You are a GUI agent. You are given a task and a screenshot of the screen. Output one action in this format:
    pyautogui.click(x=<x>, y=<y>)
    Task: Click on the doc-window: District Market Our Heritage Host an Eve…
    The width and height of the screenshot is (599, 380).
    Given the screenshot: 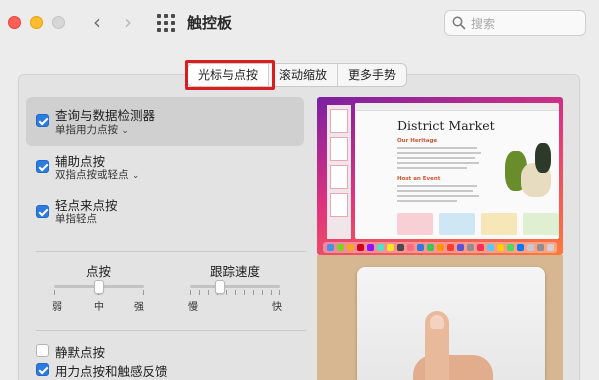 What is the action you would take?
    pyautogui.click(x=457, y=171)
    